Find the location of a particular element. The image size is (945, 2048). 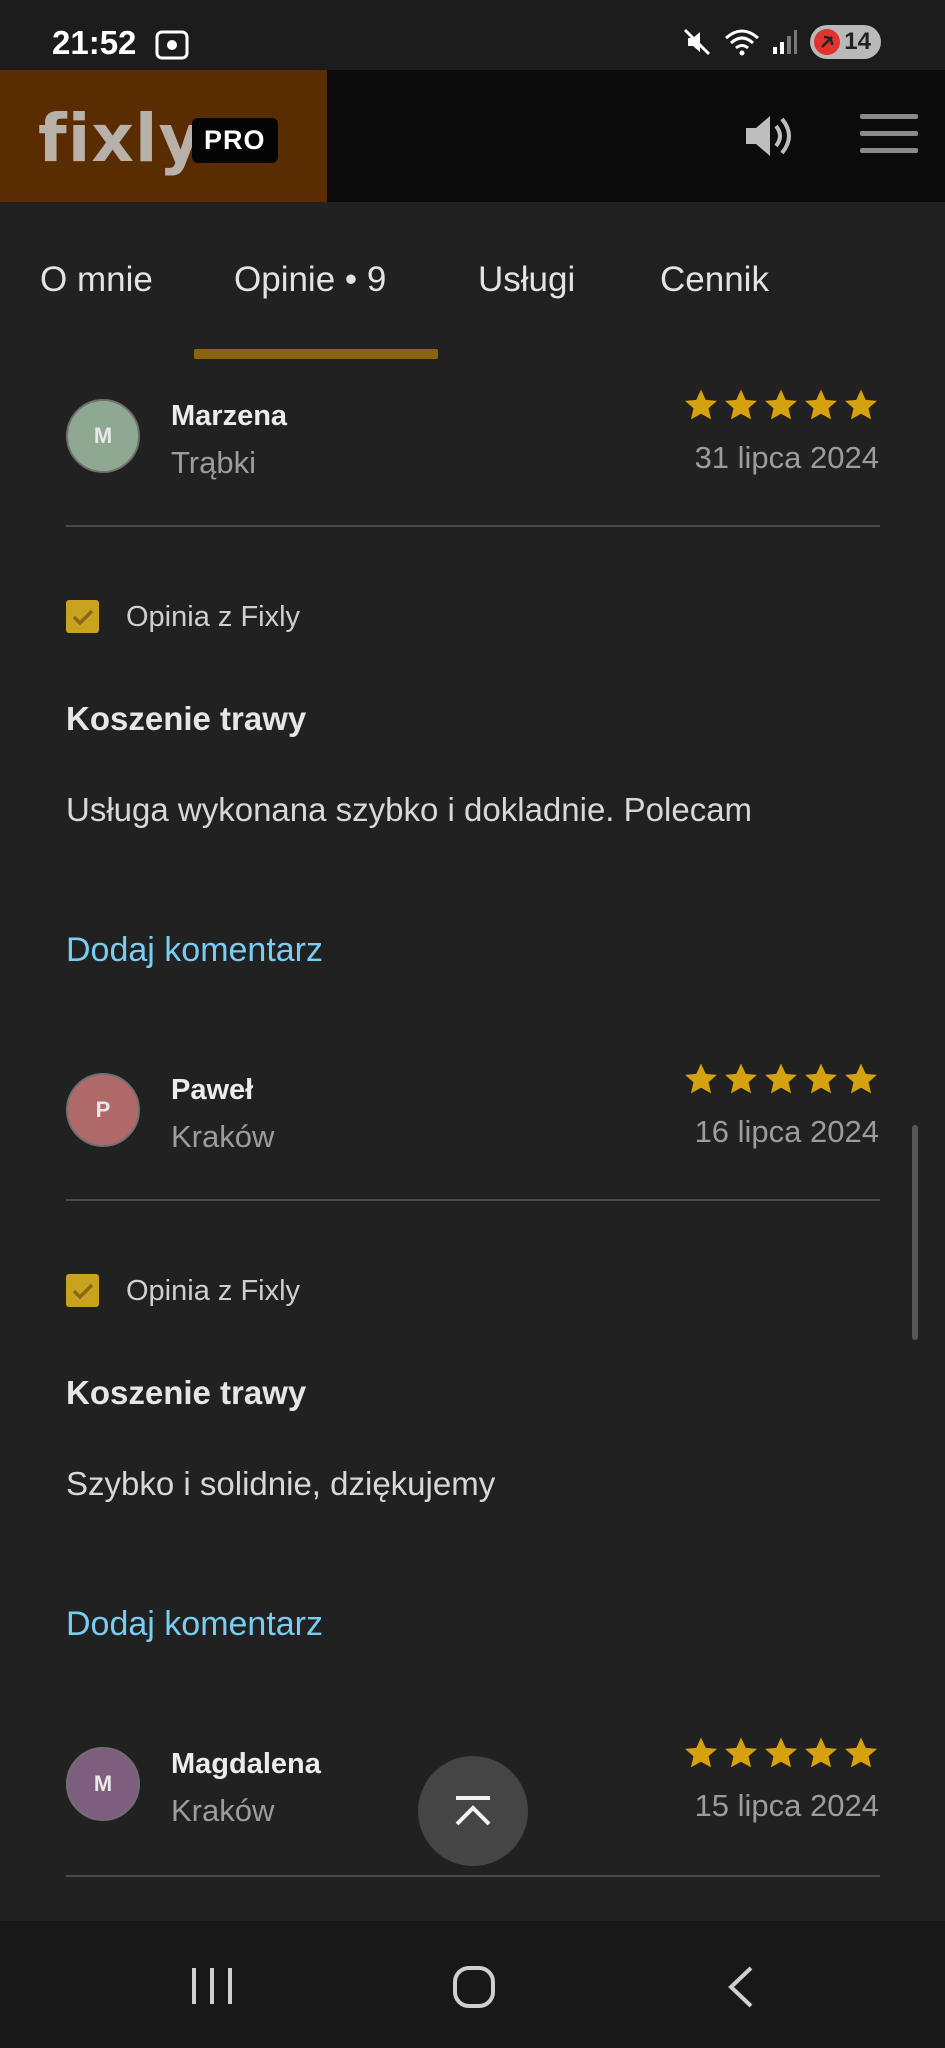

pro-badge: PRO is located at coordinates (235, 140).